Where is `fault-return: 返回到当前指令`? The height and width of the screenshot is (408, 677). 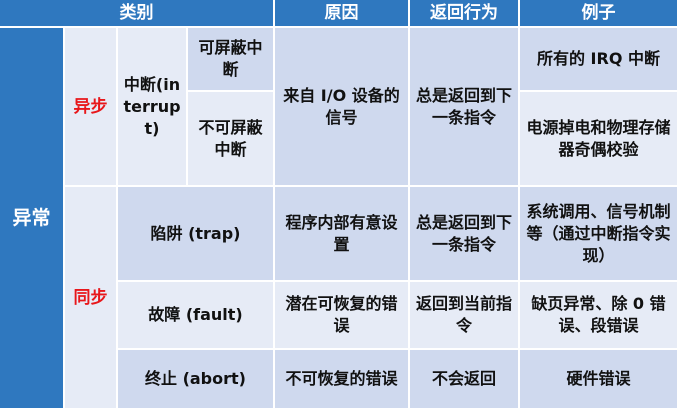 fault-return: 返回到当前指令 is located at coordinates (465, 316).